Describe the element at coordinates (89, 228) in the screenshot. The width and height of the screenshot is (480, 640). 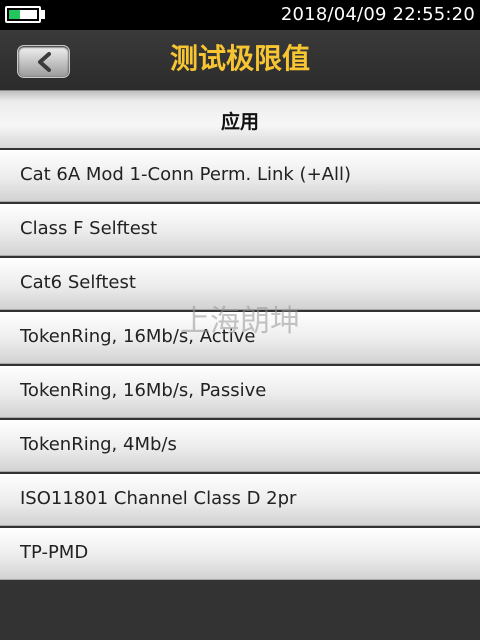
I see `list-item-label: Class F Selftest` at that location.